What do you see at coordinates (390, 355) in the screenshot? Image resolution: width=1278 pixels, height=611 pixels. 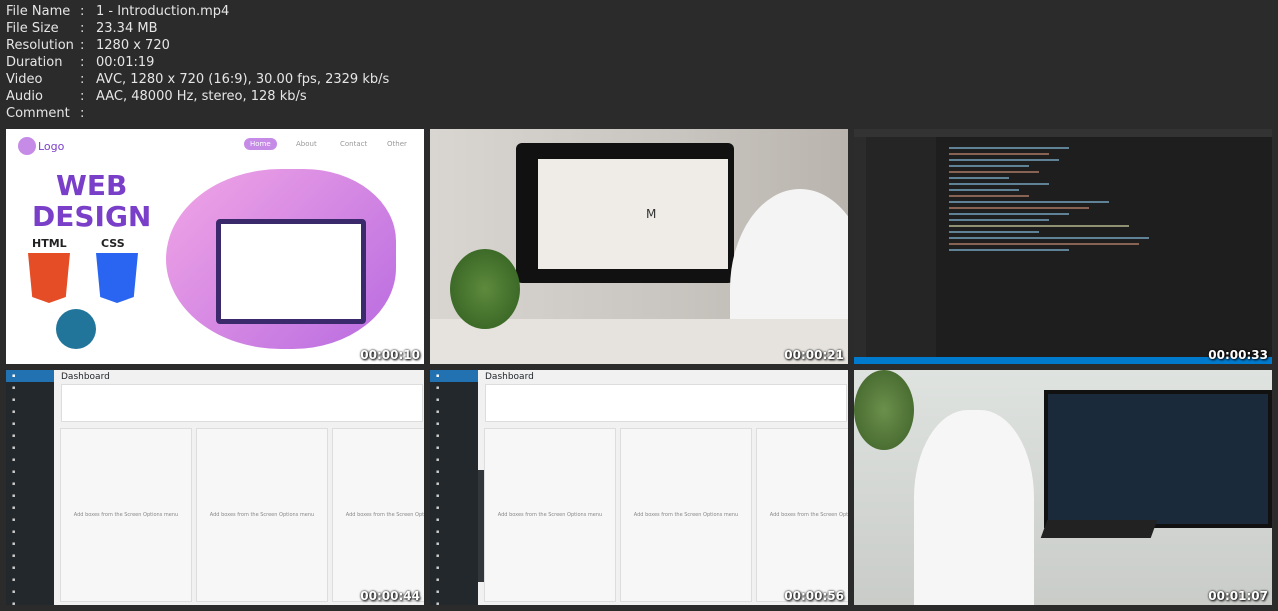 I see `timestamp: 00:00:10` at bounding box center [390, 355].